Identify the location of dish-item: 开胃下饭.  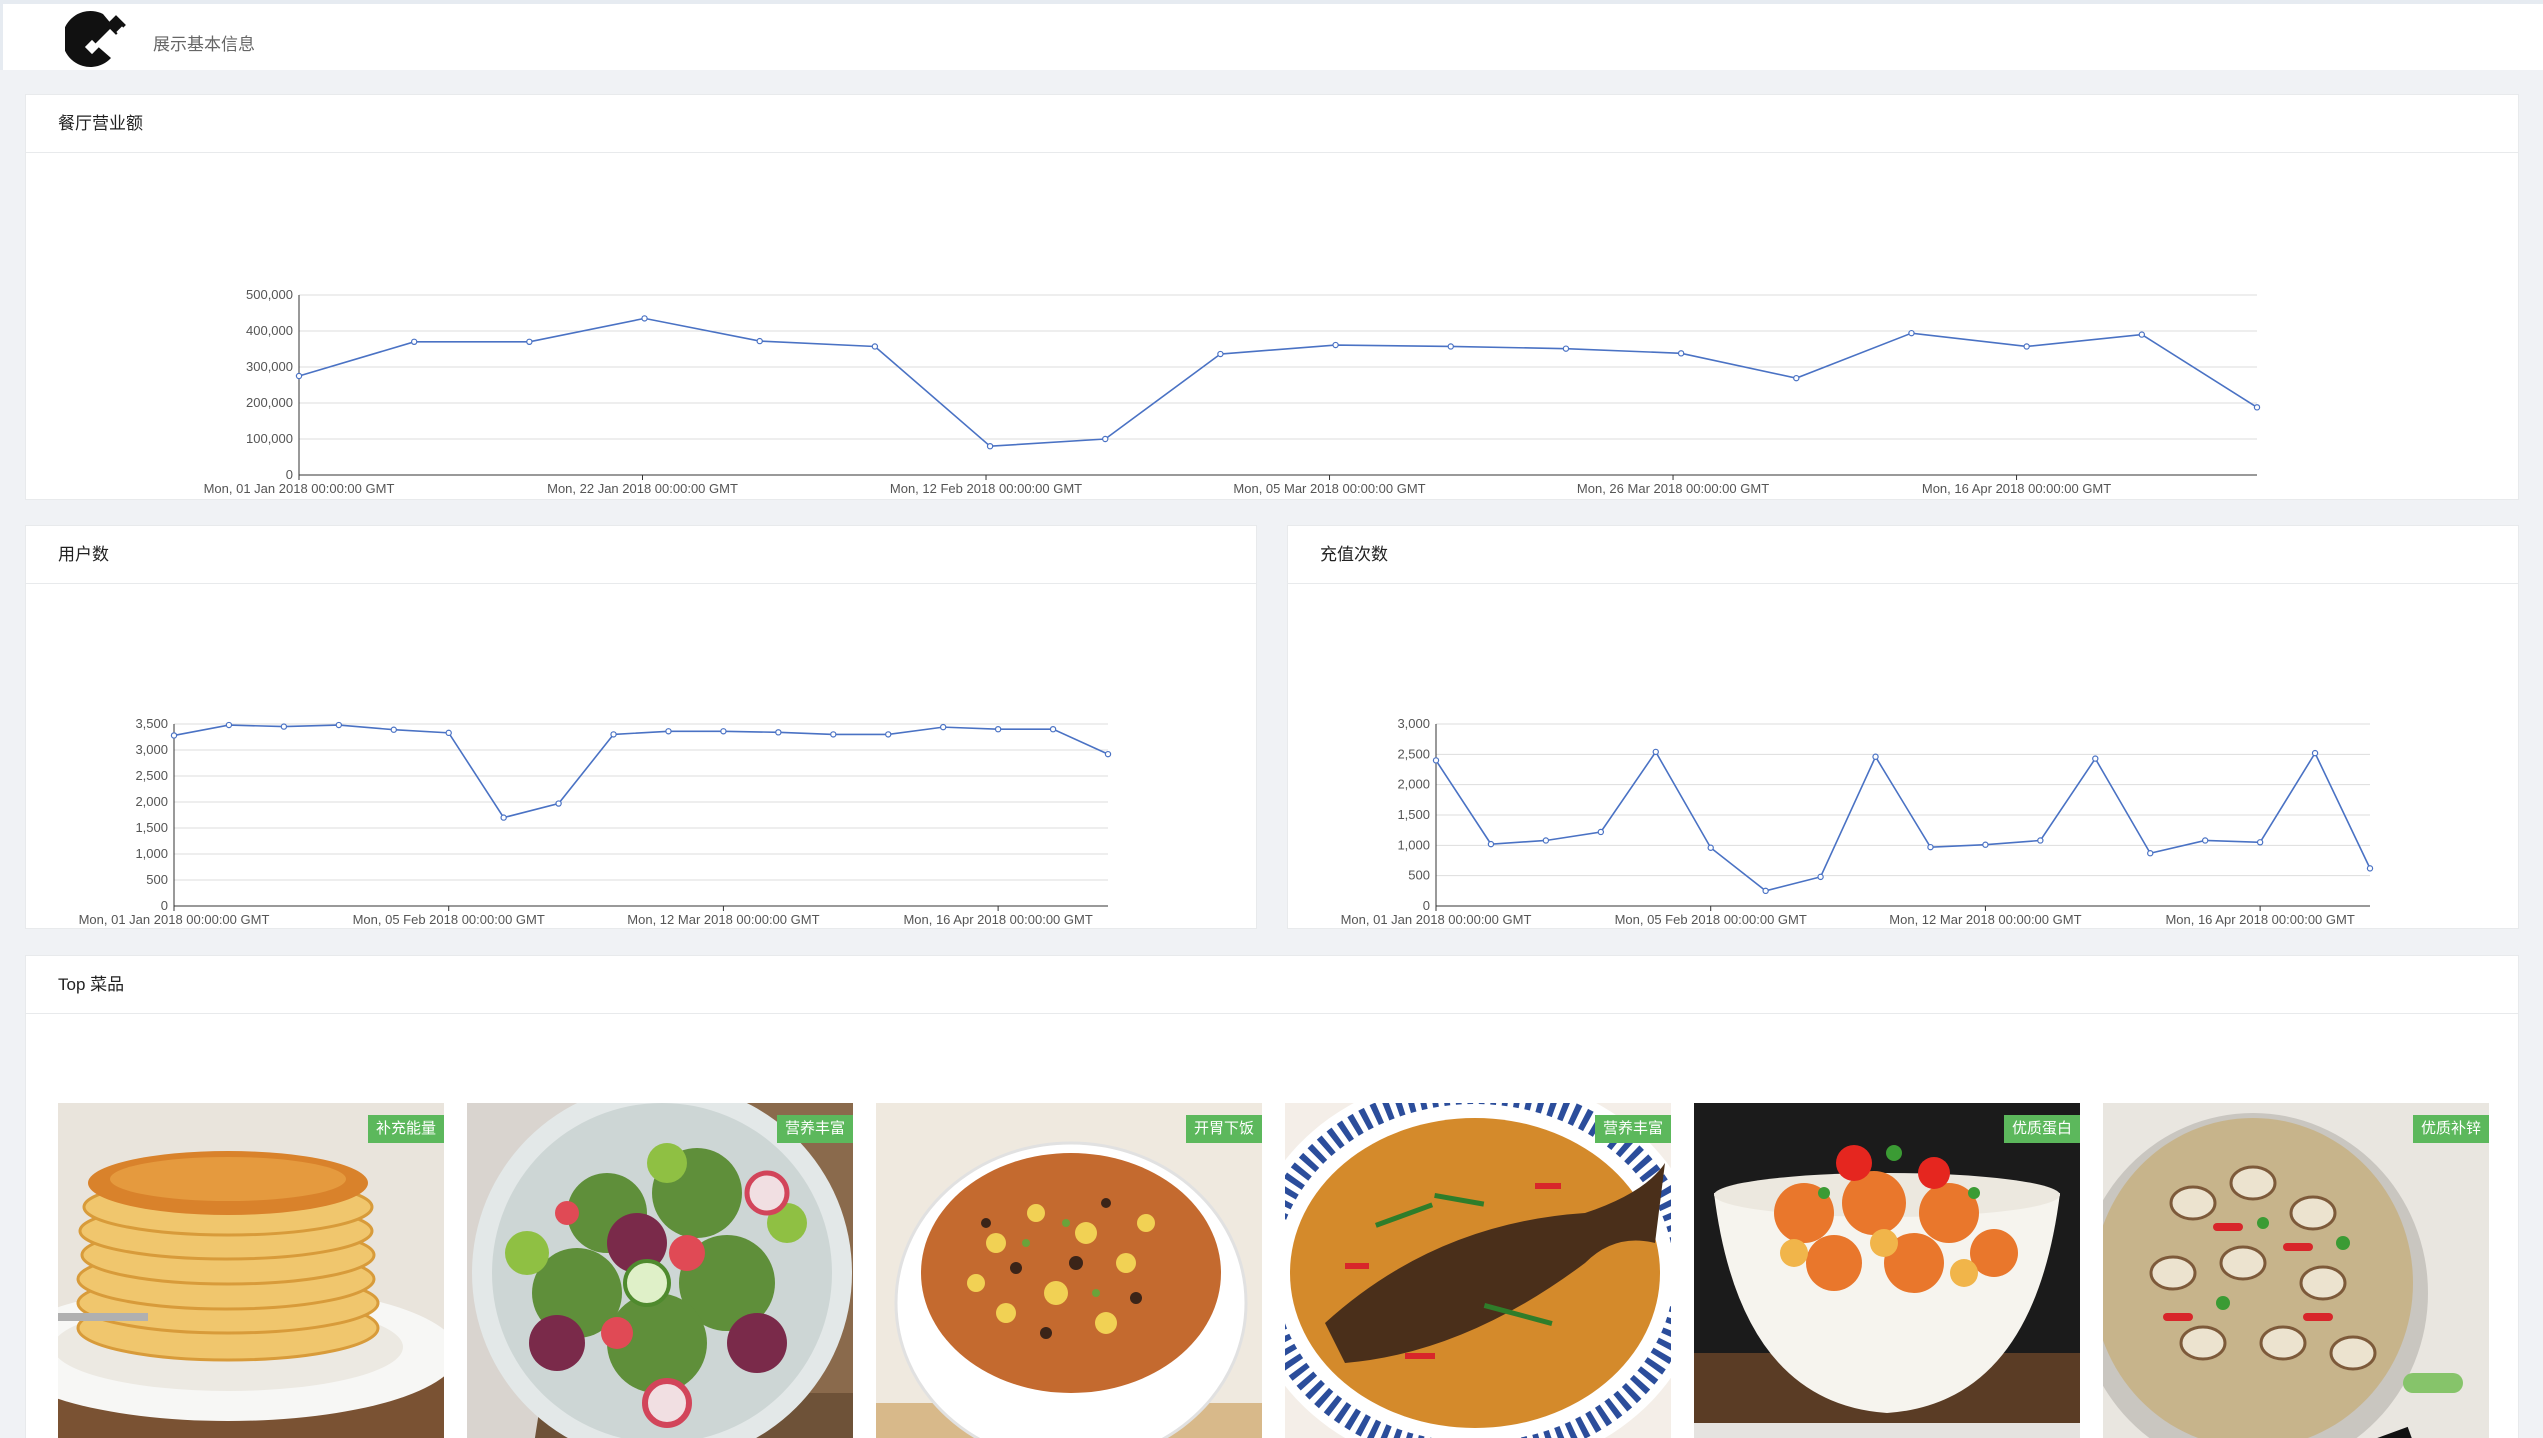
(1069, 1270).